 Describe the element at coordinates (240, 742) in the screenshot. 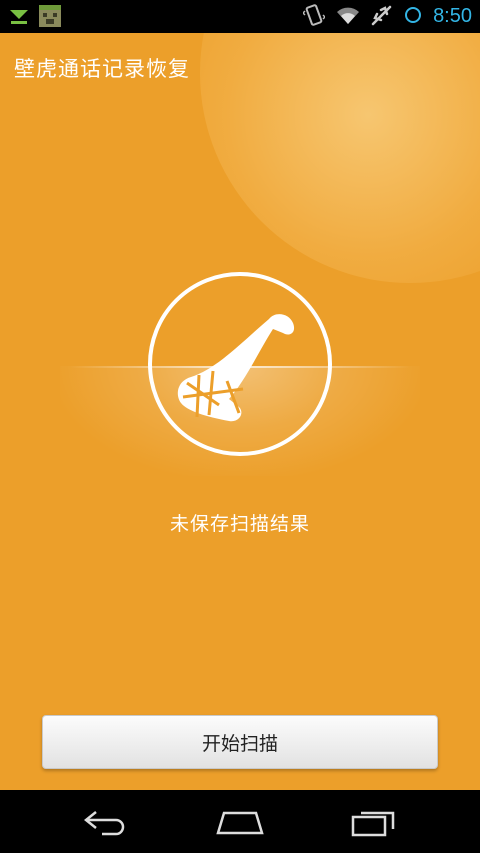

I see `start-scan-button: 开始扫描` at that location.